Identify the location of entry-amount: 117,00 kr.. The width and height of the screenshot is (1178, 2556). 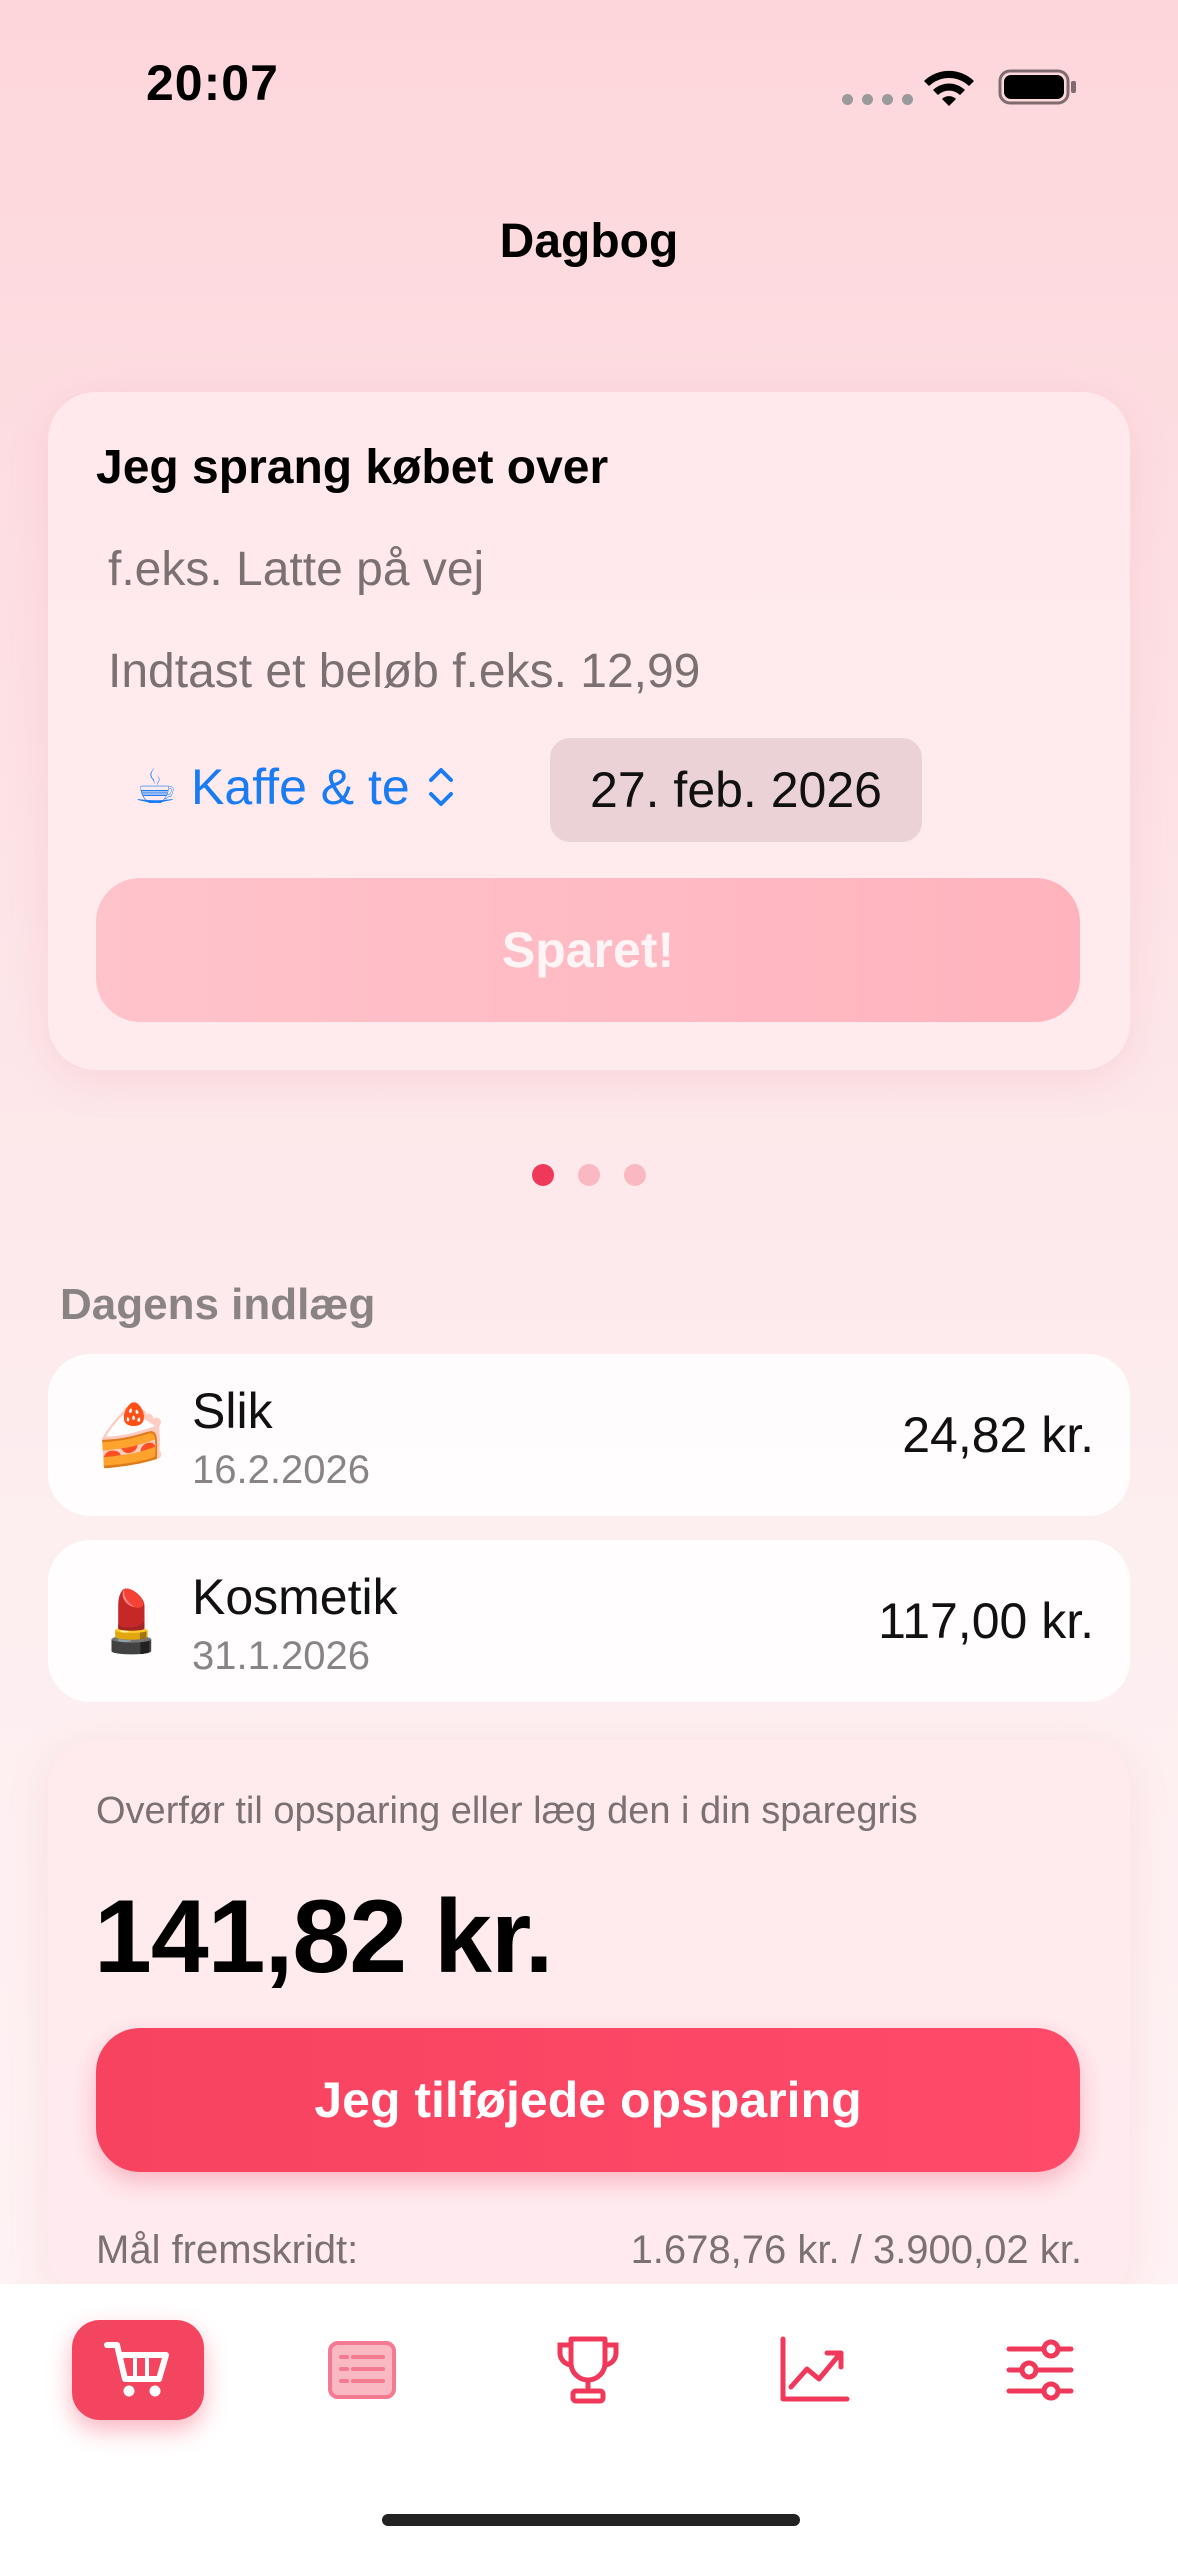
(986, 1621).